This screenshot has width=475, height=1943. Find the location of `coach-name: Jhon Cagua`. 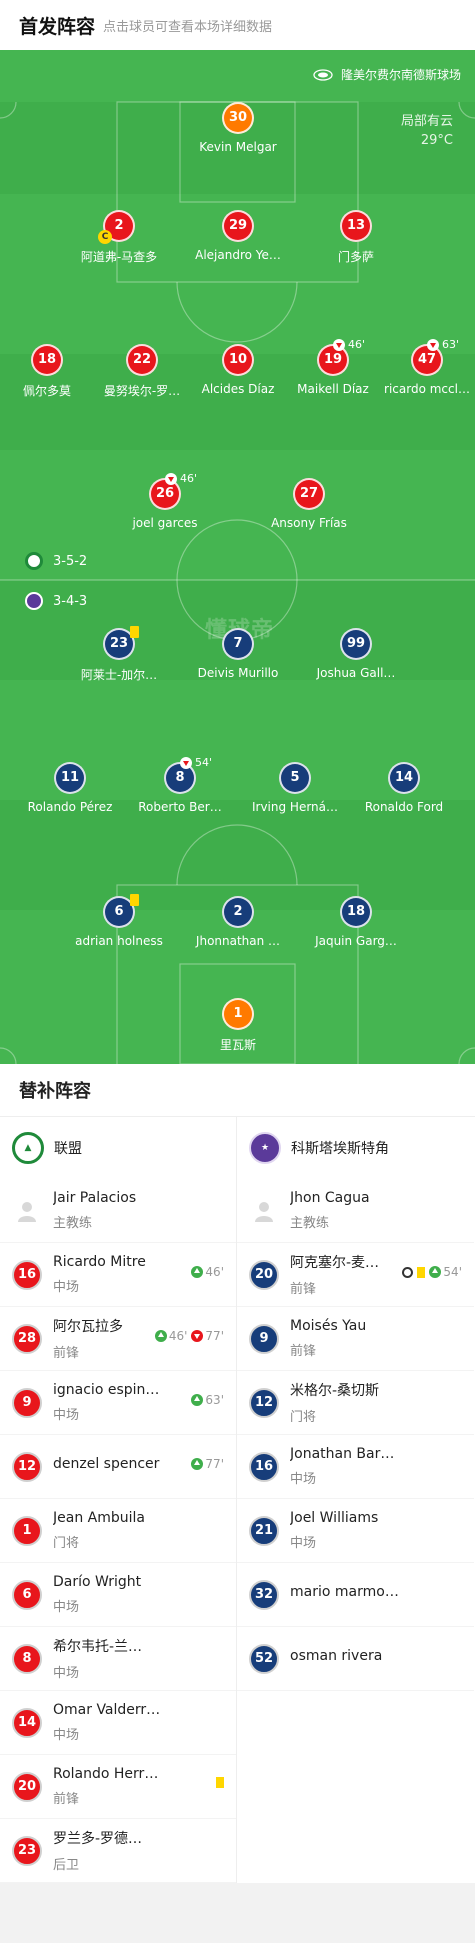

coach-name: Jhon Cagua is located at coordinates (330, 1198).